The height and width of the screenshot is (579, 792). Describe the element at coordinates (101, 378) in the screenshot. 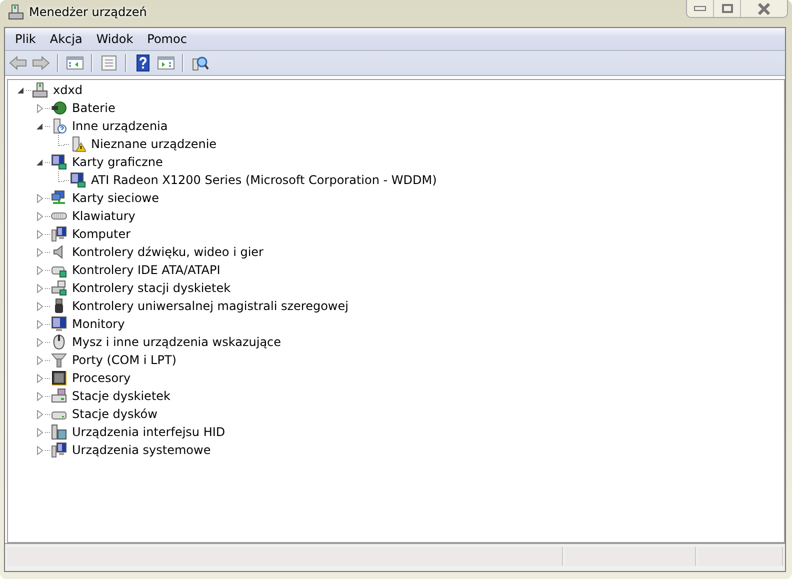

I see `tree-item: Procesory` at that location.